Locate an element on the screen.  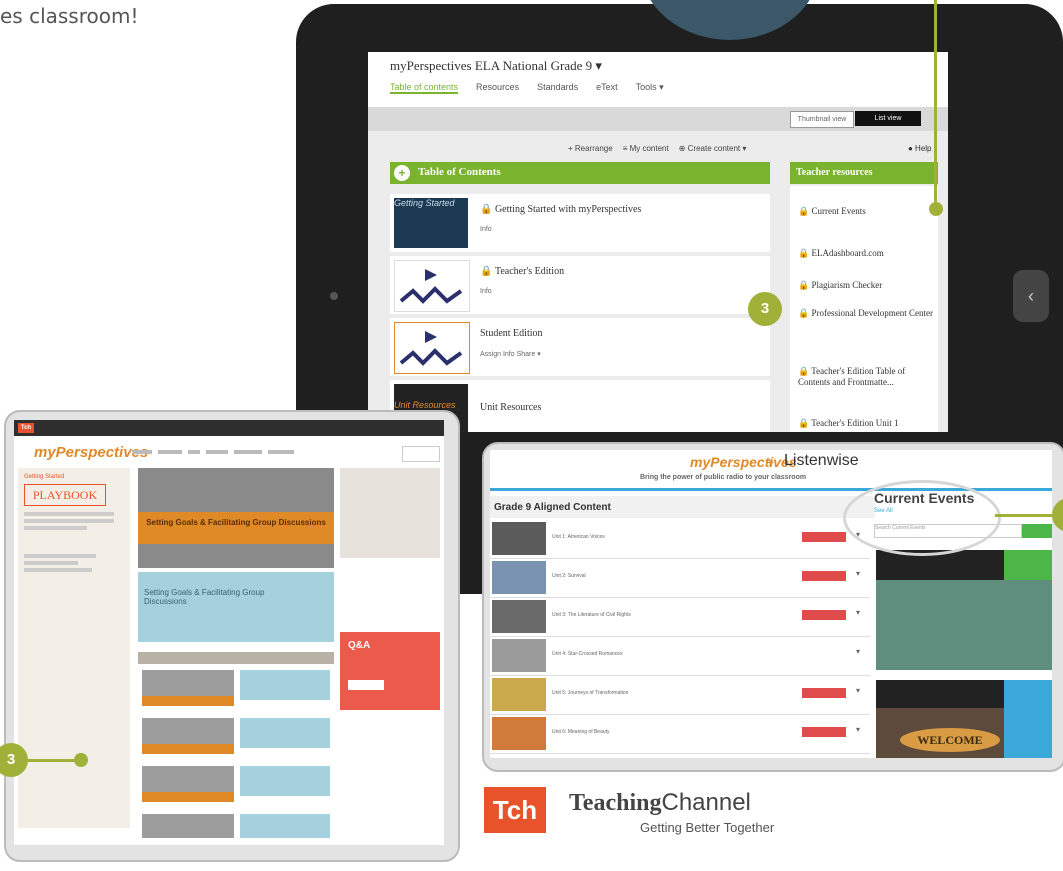
unit-title: Unit 6: Meaning of Beauty is located at coordinates (581, 732).